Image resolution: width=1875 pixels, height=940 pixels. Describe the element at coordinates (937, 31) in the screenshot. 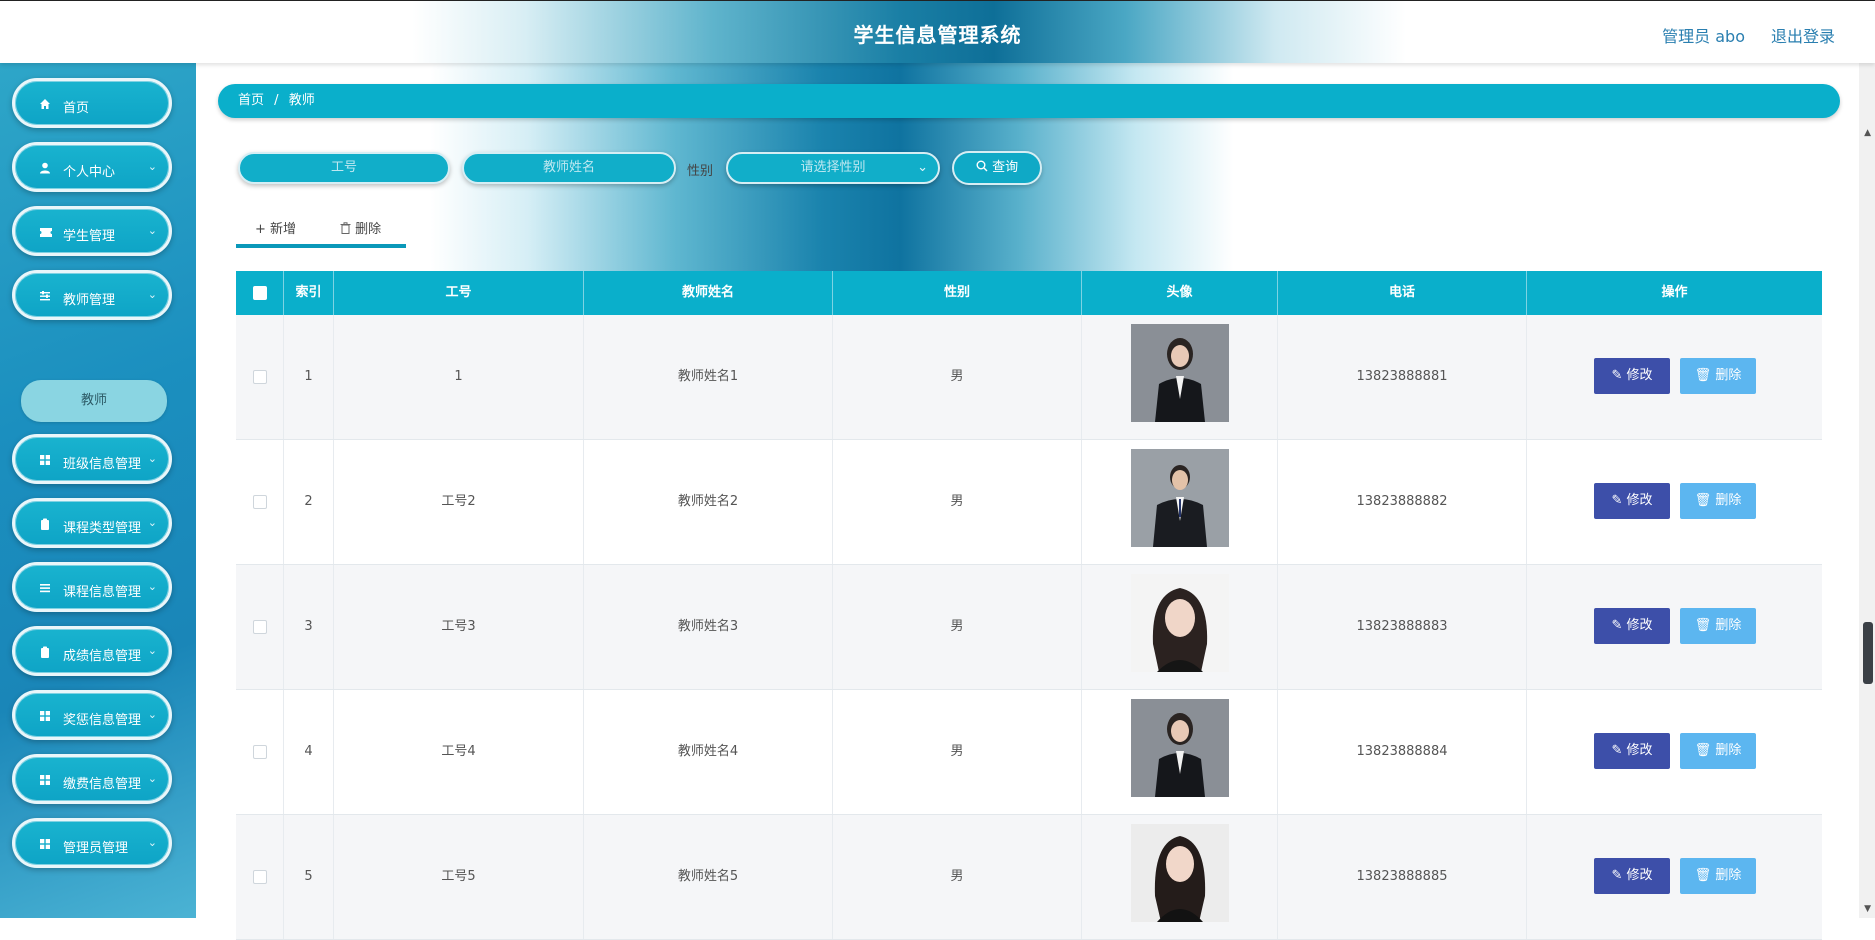

I see `top-header: 学生信息管理系统 管理员 abo 退出登录` at that location.